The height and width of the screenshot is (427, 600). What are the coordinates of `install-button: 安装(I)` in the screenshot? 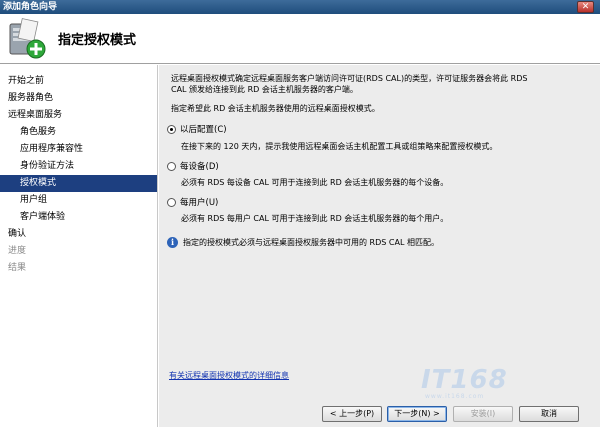 It's located at (483, 414).